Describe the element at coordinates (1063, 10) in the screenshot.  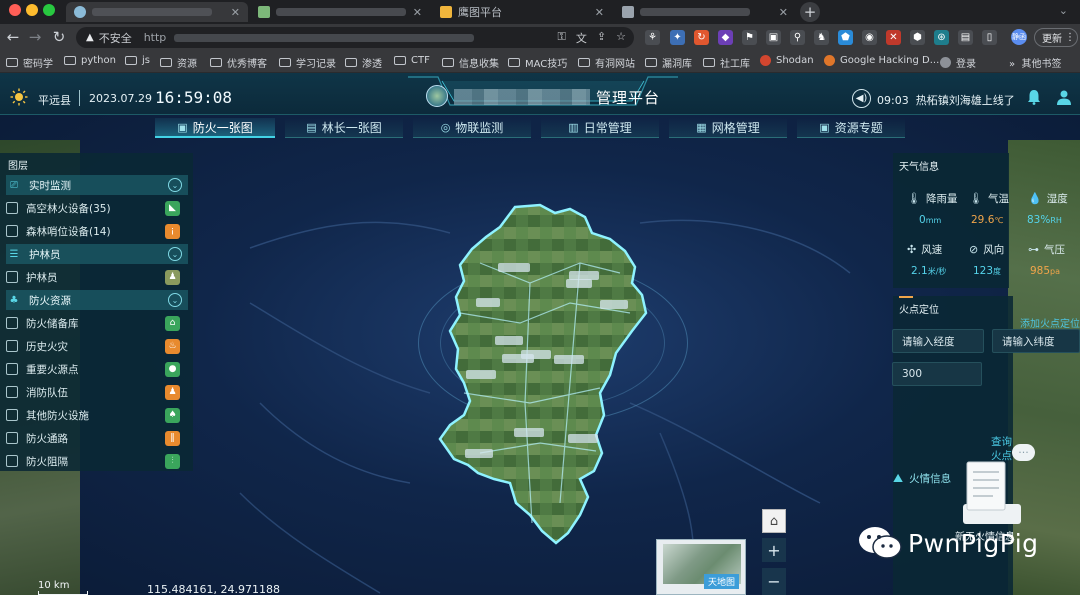
I see `tab-search-chevron-icon: ⌄` at that location.